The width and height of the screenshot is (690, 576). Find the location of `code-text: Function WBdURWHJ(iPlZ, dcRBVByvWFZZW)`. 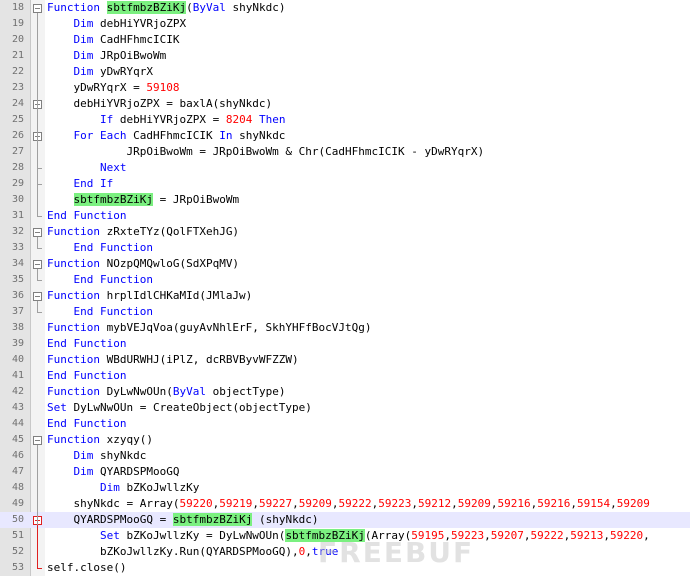

code-text: Function WBdURWHJ(iPlZ, dcRBVByvWFZZW) is located at coordinates (173, 360).